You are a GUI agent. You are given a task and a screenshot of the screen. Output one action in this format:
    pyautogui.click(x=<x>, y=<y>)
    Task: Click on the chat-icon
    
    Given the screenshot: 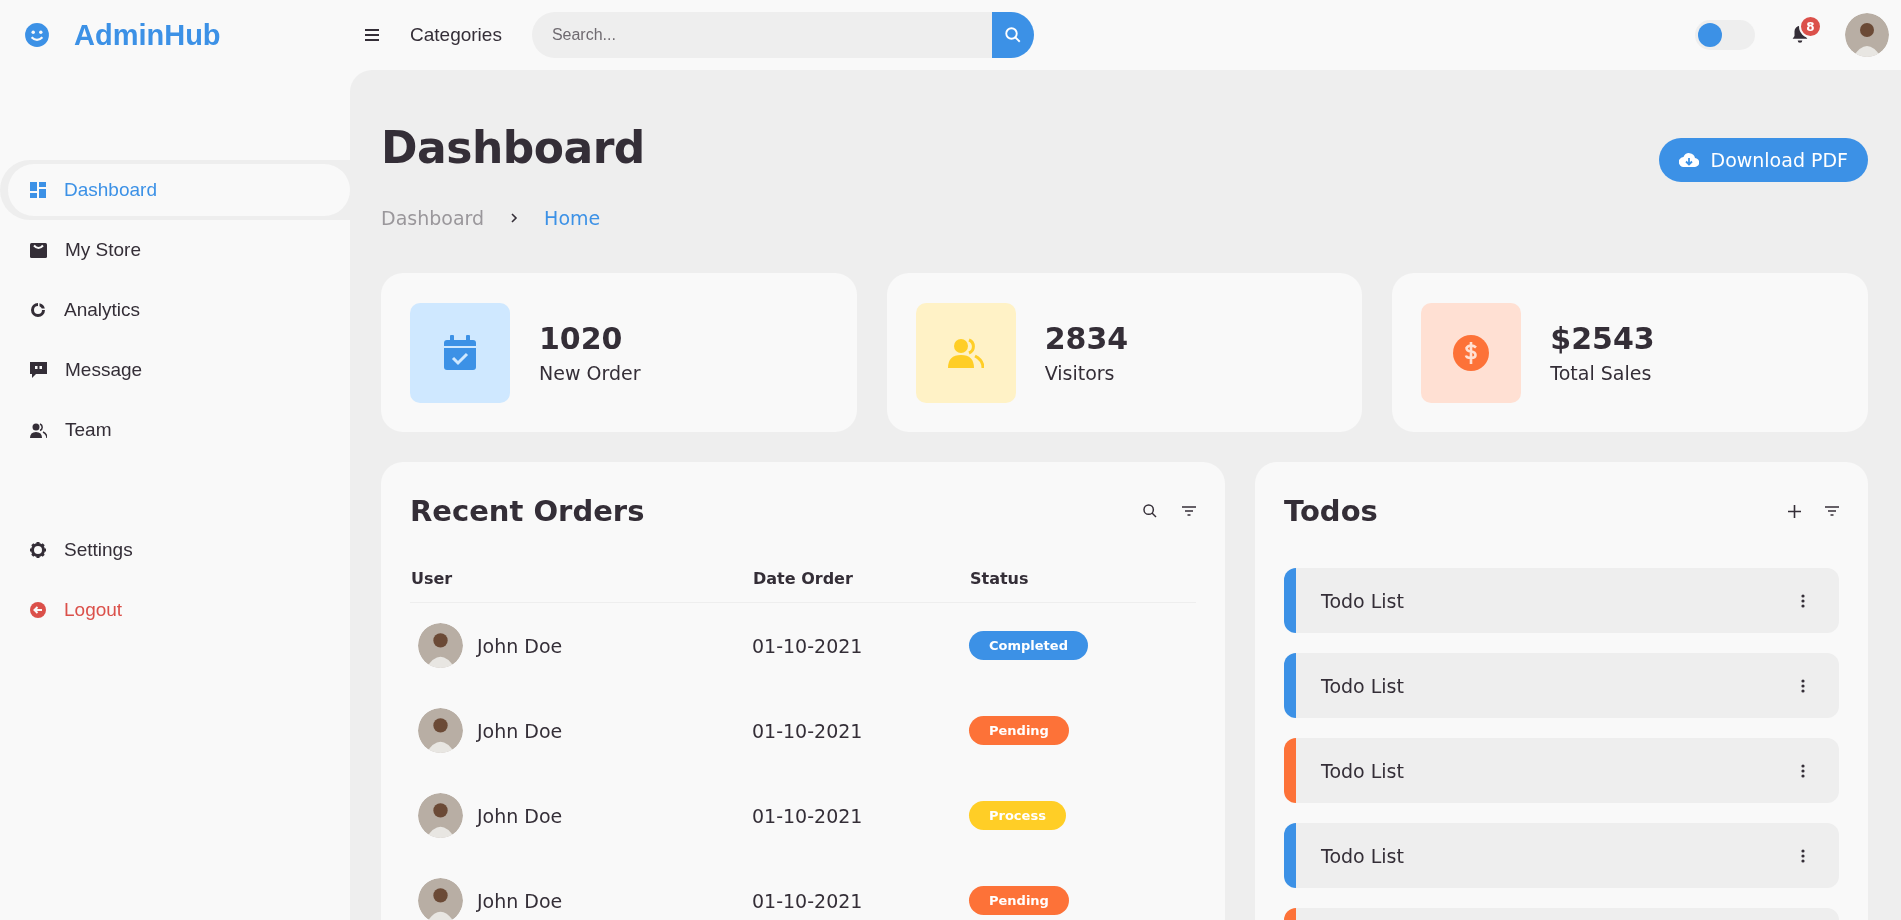 What is the action you would take?
    pyautogui.click(x=38, y=370)
    